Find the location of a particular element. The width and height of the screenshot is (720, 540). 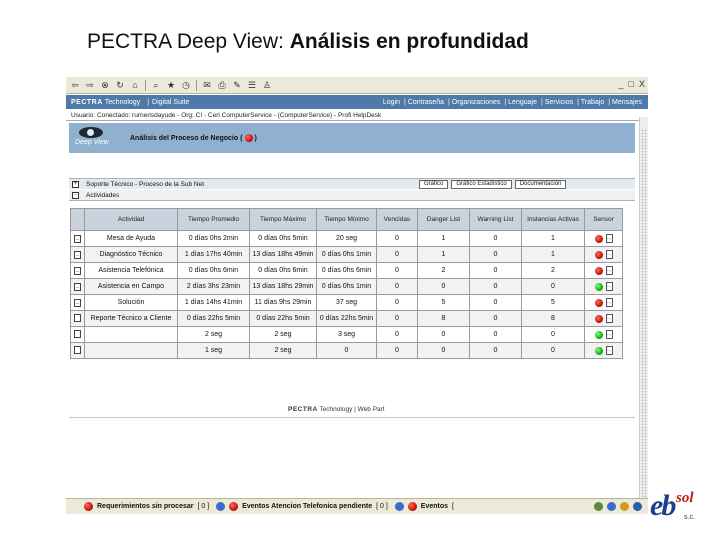

search-icon: ⌕ is located at coordinates (156, 85).